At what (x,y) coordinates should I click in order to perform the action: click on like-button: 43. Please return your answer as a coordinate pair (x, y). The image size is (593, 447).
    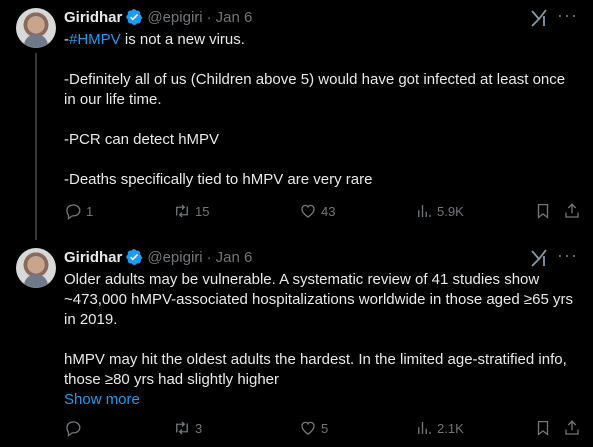
    Looking at the image, I should click on (317, 211).